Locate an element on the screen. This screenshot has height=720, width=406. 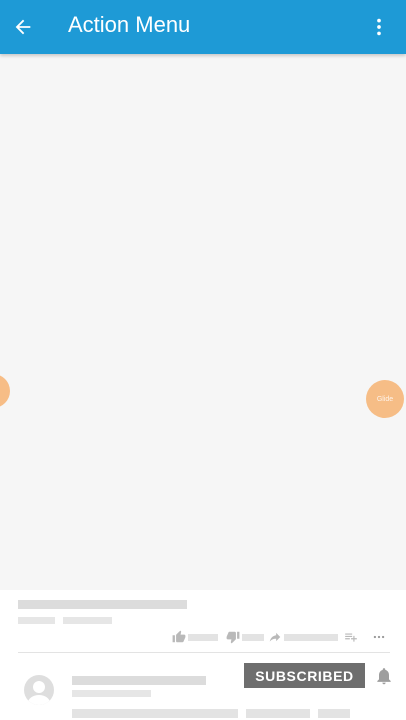
arrow-back-icon is located at coordinates (23, 27).